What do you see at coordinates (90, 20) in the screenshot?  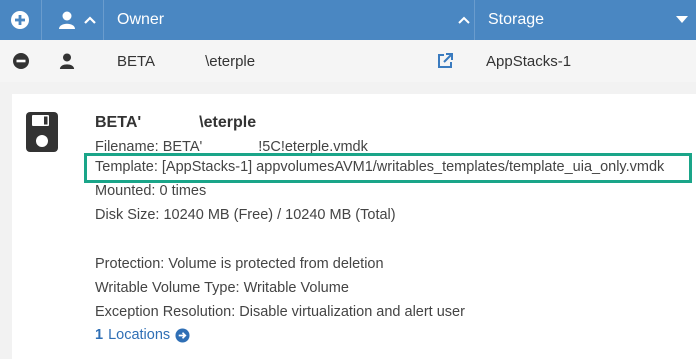 I see `chevron-up-icon` at bounding box center [90, 20].